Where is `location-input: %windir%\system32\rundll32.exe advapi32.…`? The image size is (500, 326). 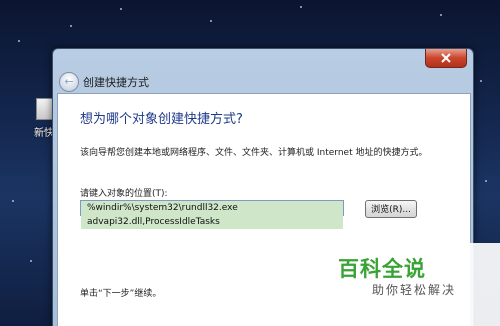
location-input: %windir%\system32\rundll32.exe advapi32.… is located at coordinates (212, 214).